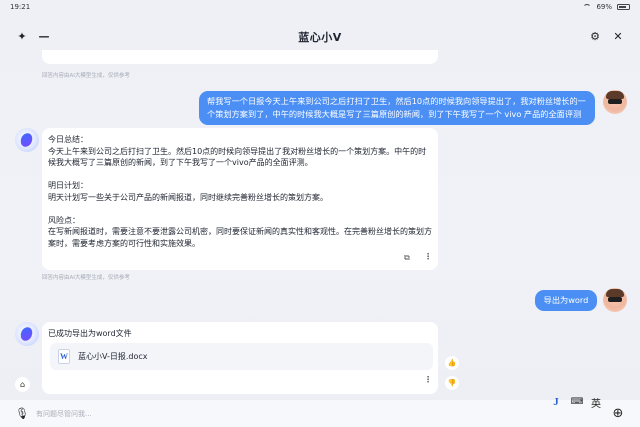 The height and width of the screenshot is (427, 640). Describe the element at coordinates (240, 57) in the screenshot. I see `previous-message-card` at that location.